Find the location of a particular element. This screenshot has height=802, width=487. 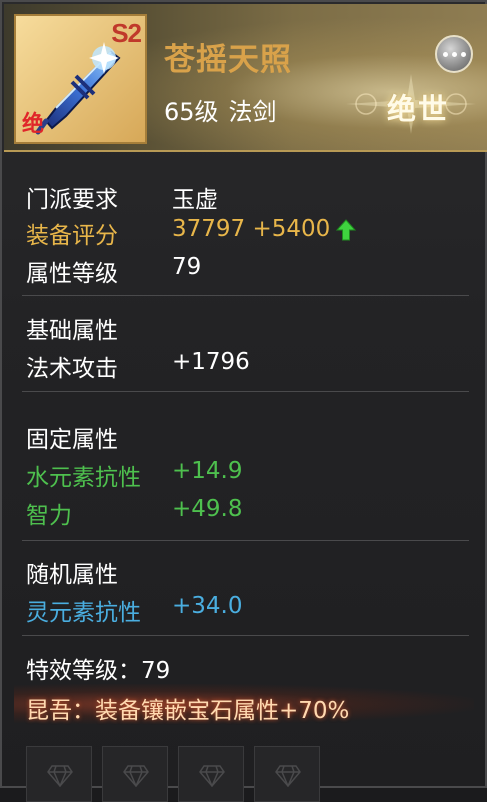

attr-level-label: 属性等级 is located at coordinates (72, 274).